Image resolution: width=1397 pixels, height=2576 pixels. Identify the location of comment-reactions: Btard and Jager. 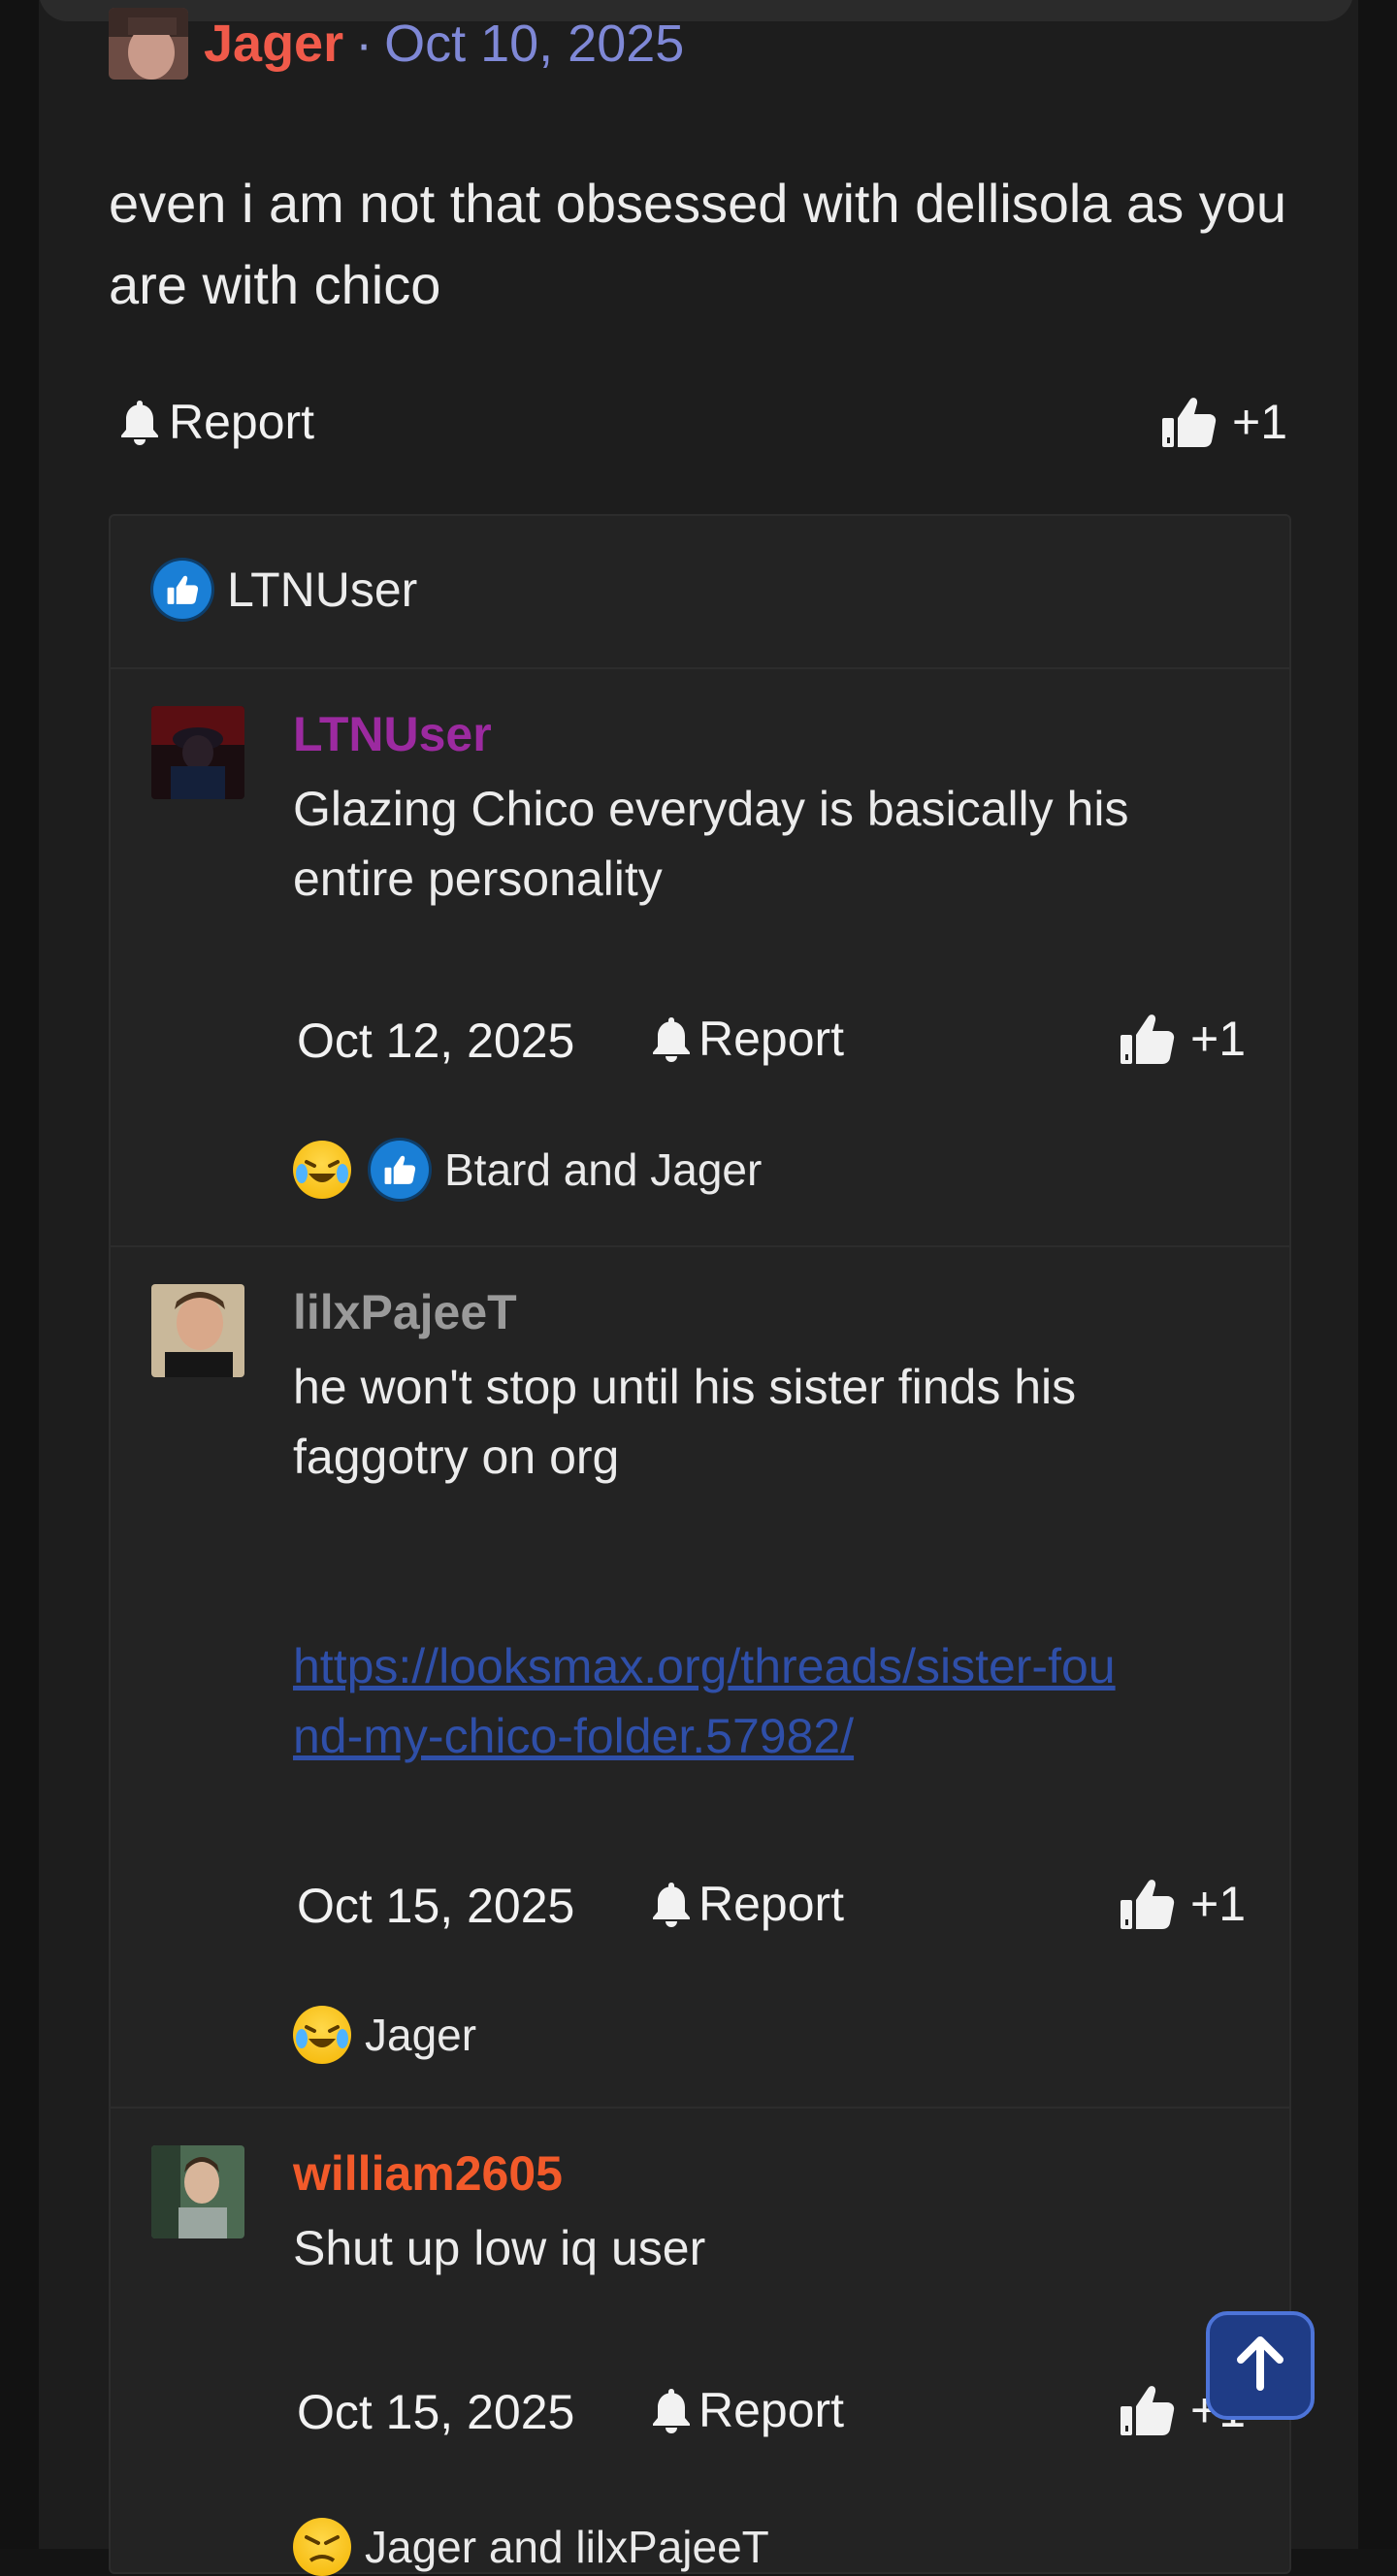
(527, 1170).